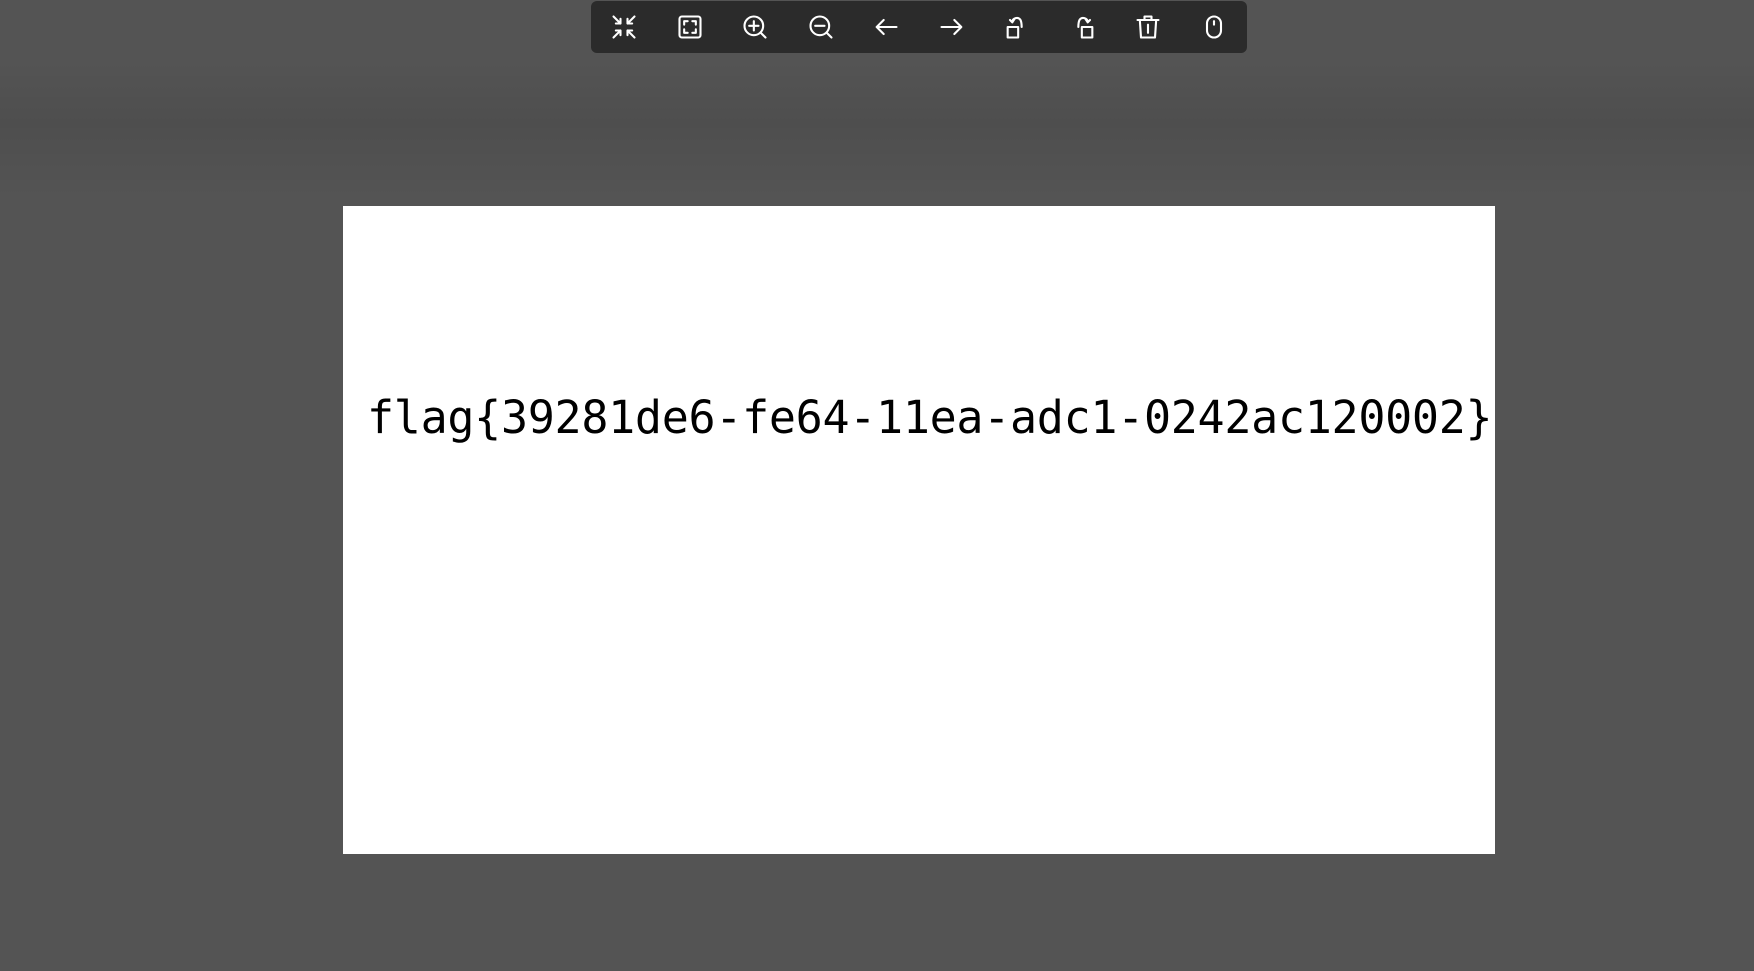 This screenshot has height=971, width=1754. Describe the element at coordinates (1085, 27) in the screenshot. I see `rotate-right-icon` at that location.